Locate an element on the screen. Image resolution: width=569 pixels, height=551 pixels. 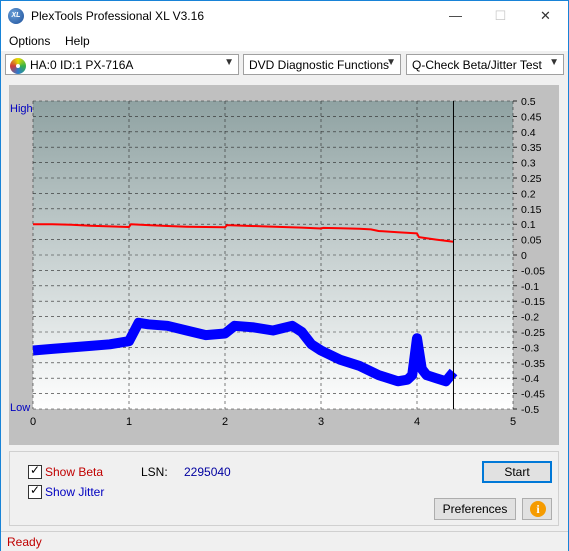
preferences-button: Preferences is located at coordinates (475, 509).